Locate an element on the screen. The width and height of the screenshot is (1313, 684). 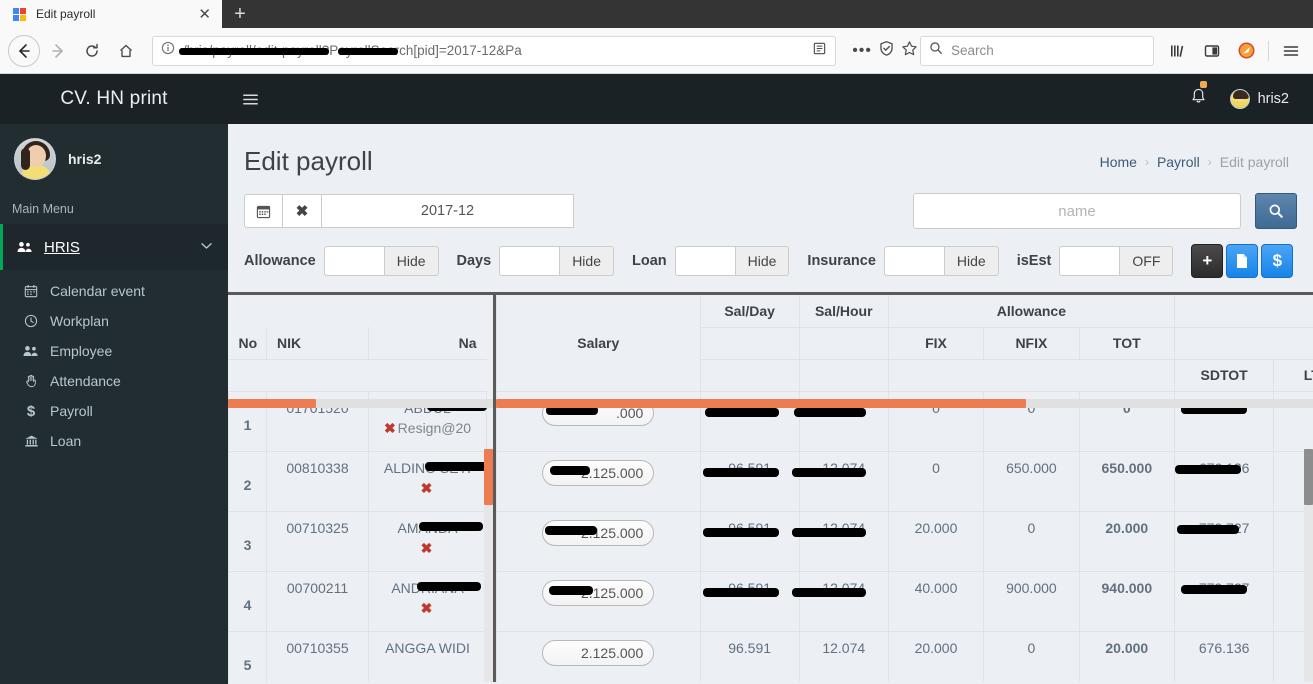
allowance-input is located at coordinates (353, 261).